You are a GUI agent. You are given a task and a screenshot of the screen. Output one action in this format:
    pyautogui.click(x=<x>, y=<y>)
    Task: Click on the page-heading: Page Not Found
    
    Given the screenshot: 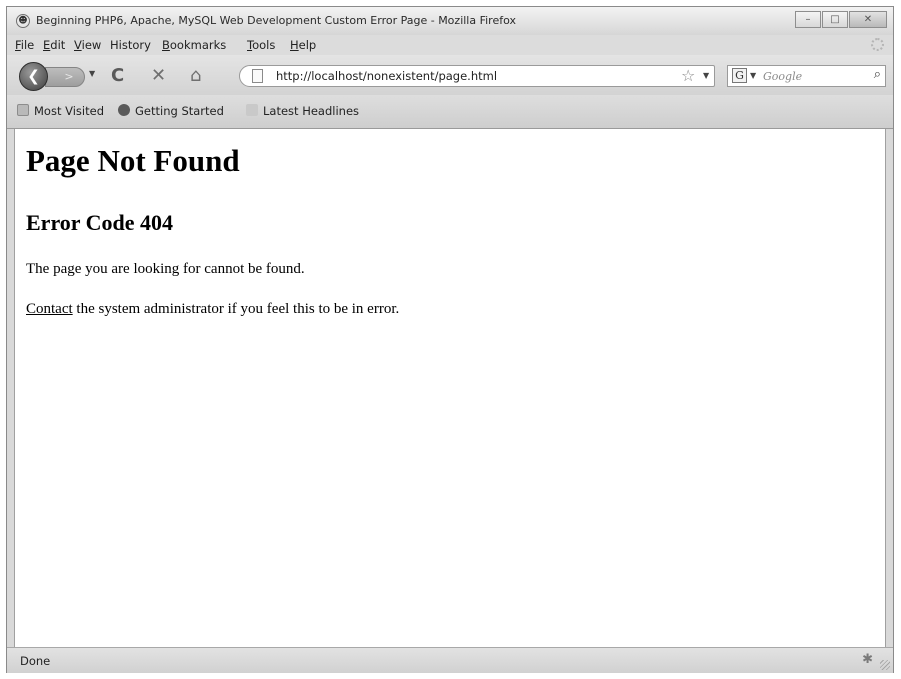 What is the action you would take?
    pyautogui.click(x=133, y=160)
    